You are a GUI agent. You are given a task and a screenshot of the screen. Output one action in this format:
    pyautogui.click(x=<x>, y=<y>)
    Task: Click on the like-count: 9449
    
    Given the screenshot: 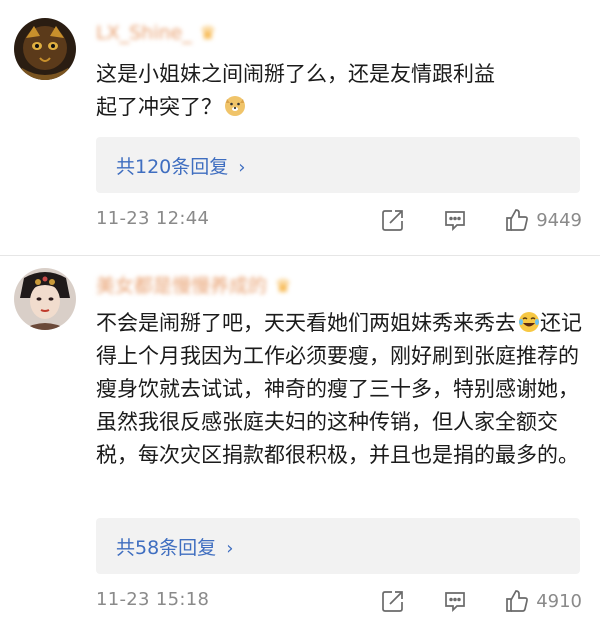 What is the action you would take?
    pyautogui.click(x=559, y=220)
    